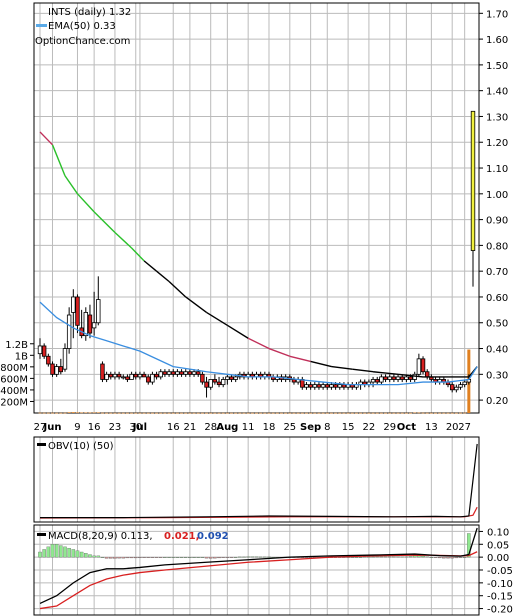  Describe the element at coordinates (431, 427) in the screenshot. I see `x-tick-label: 13` at that location.